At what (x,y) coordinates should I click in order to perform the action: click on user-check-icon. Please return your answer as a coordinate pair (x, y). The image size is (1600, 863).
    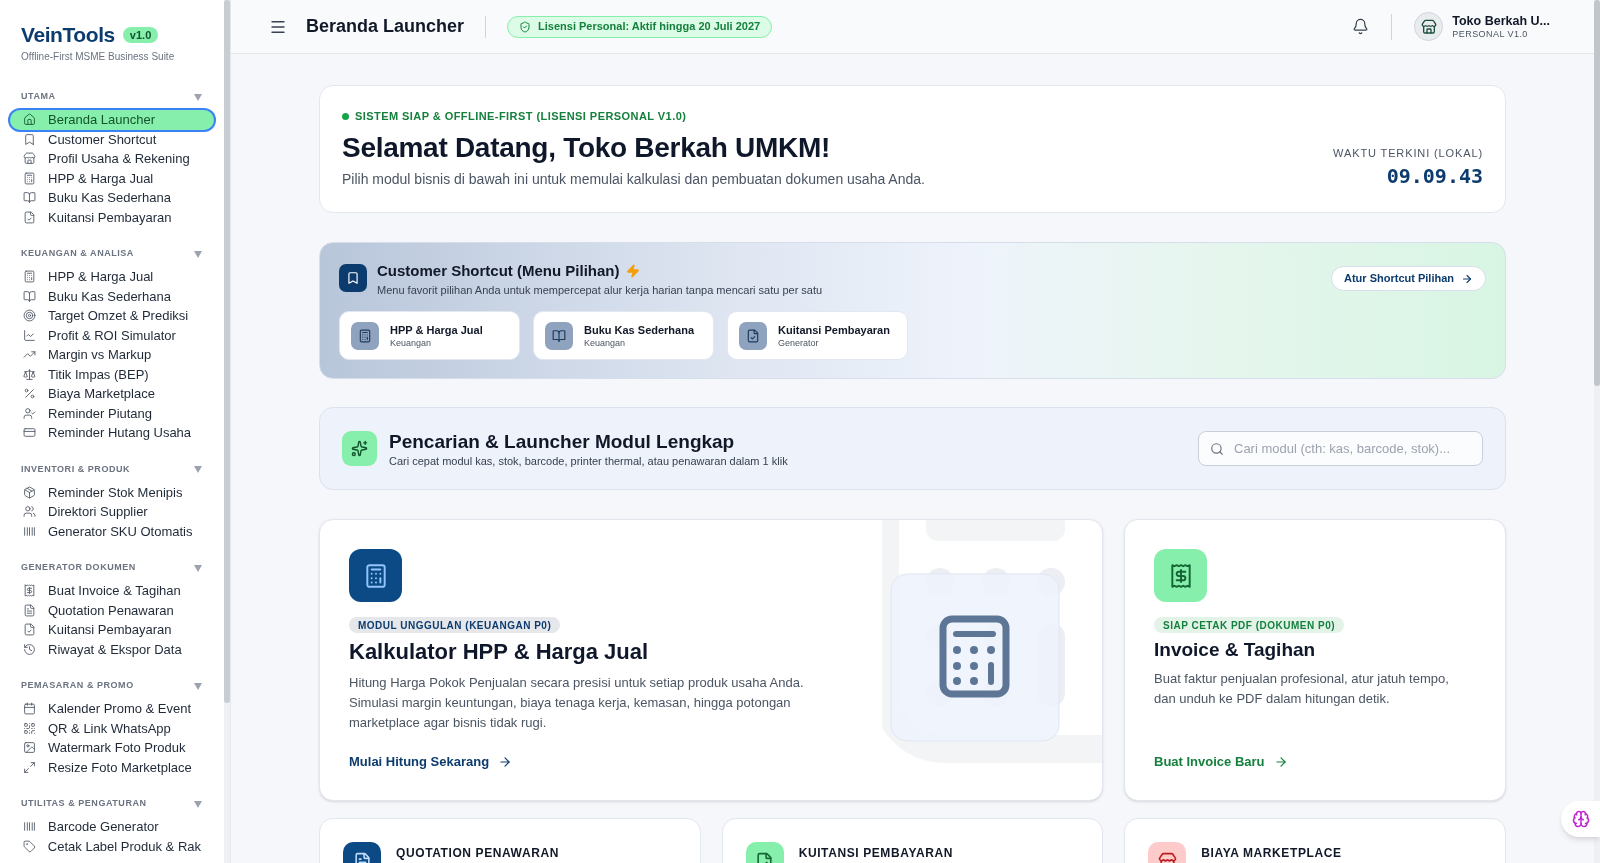
    Looking at the image, I should click on (29, 413).